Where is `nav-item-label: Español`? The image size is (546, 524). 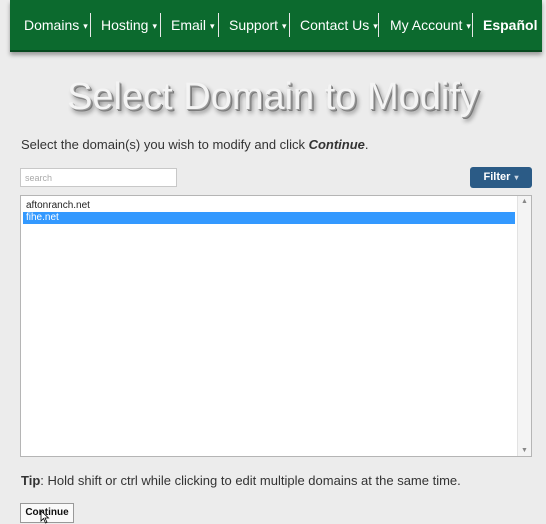 nav-item-label: Español is located at coordinates (510, 25).